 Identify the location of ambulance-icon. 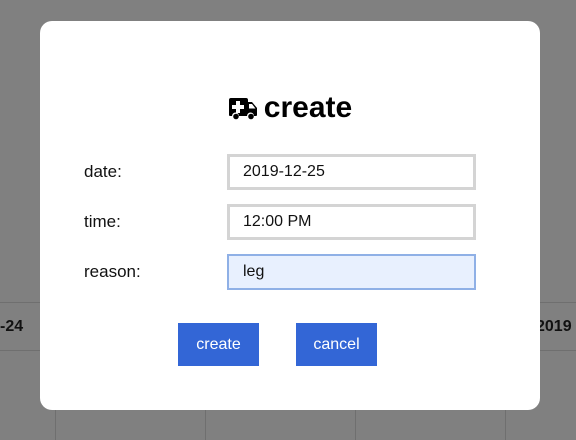
(243, 111).